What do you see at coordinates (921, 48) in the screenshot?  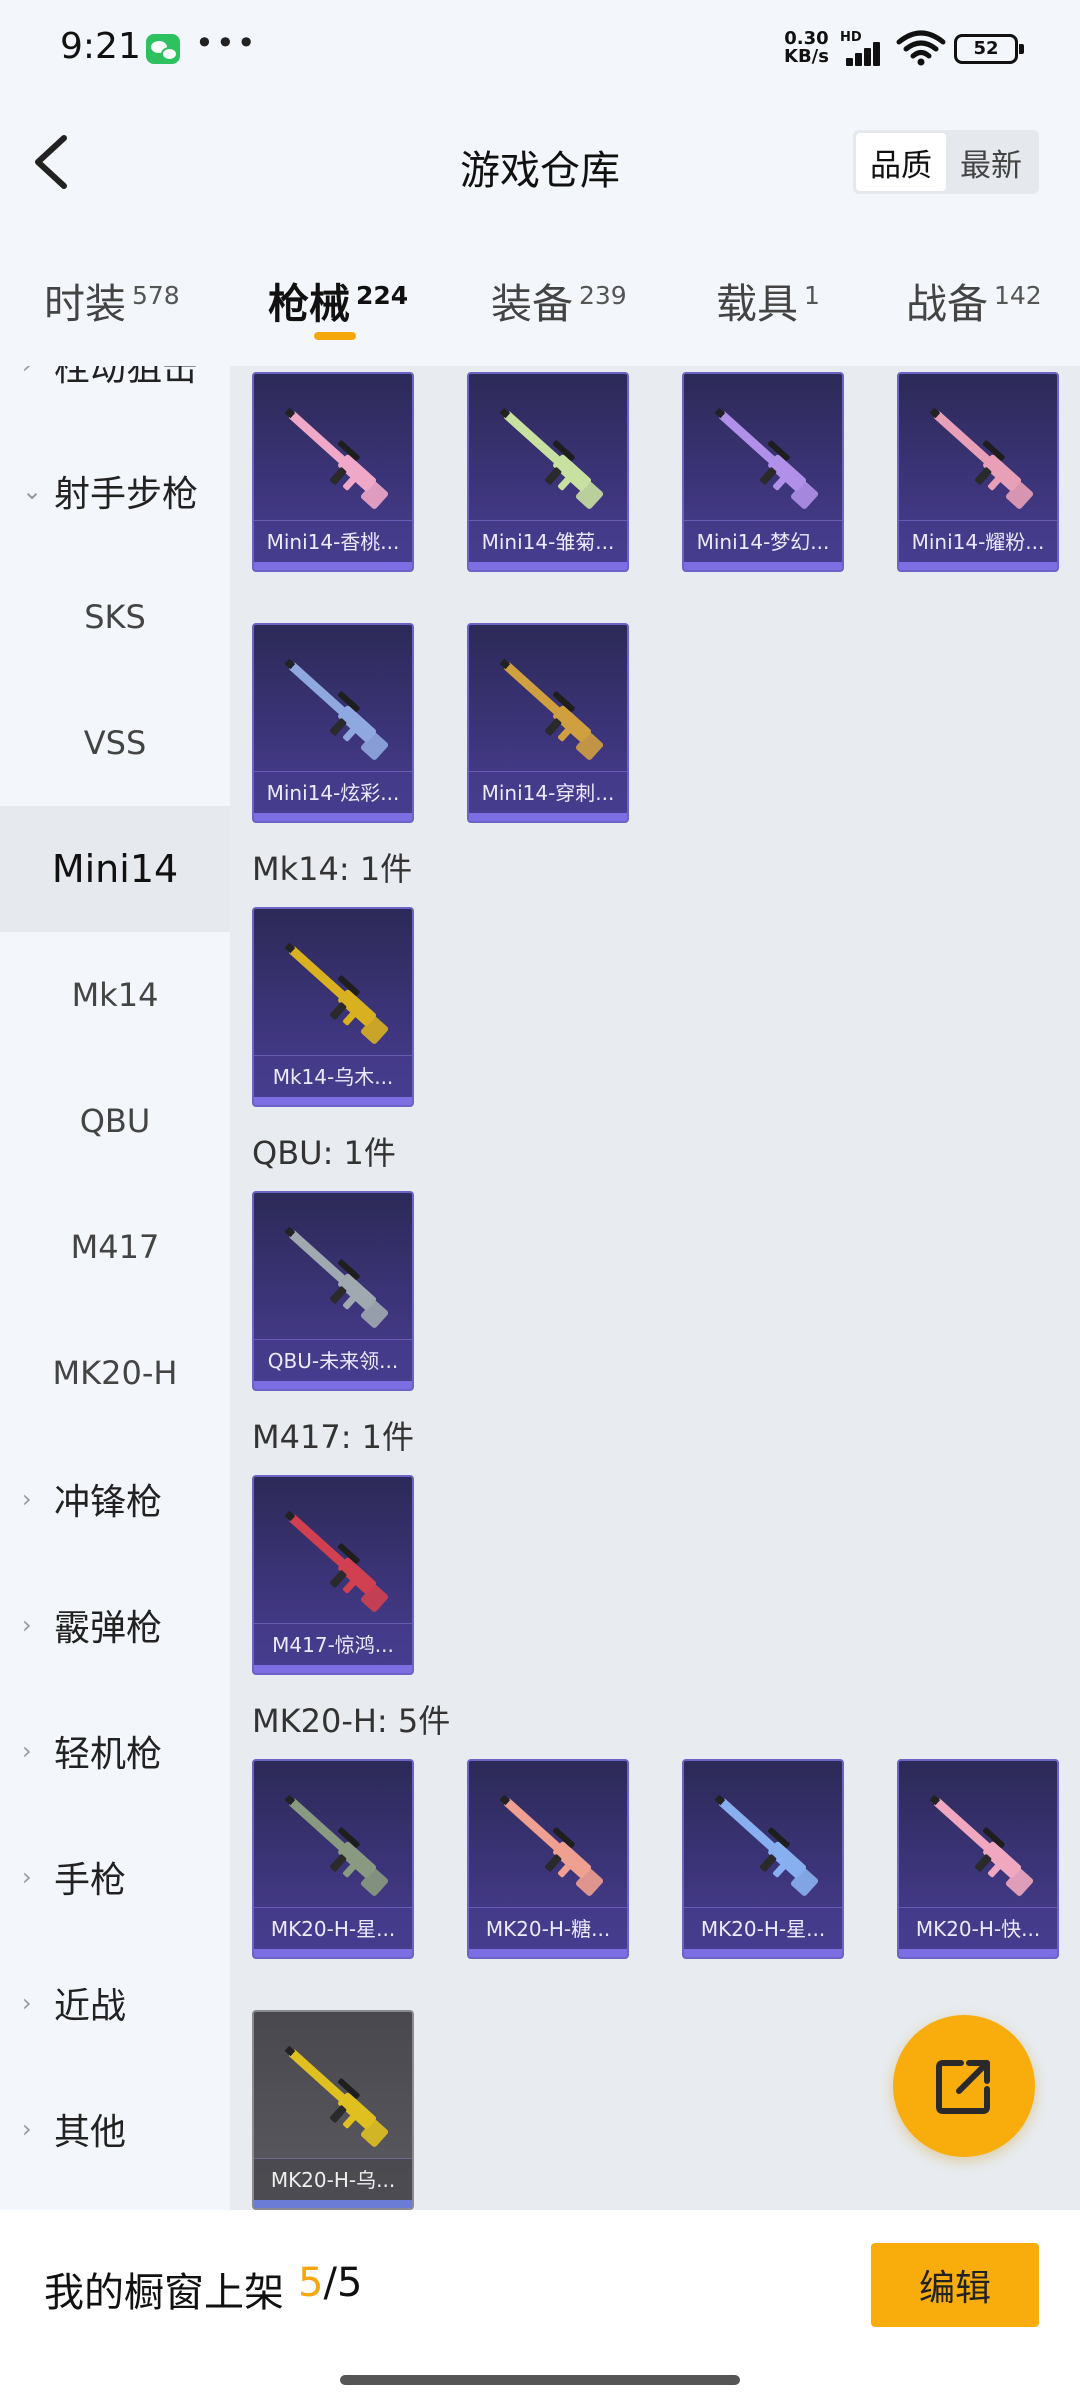 I see `wifi-icon` at bounding box center [921, 48].